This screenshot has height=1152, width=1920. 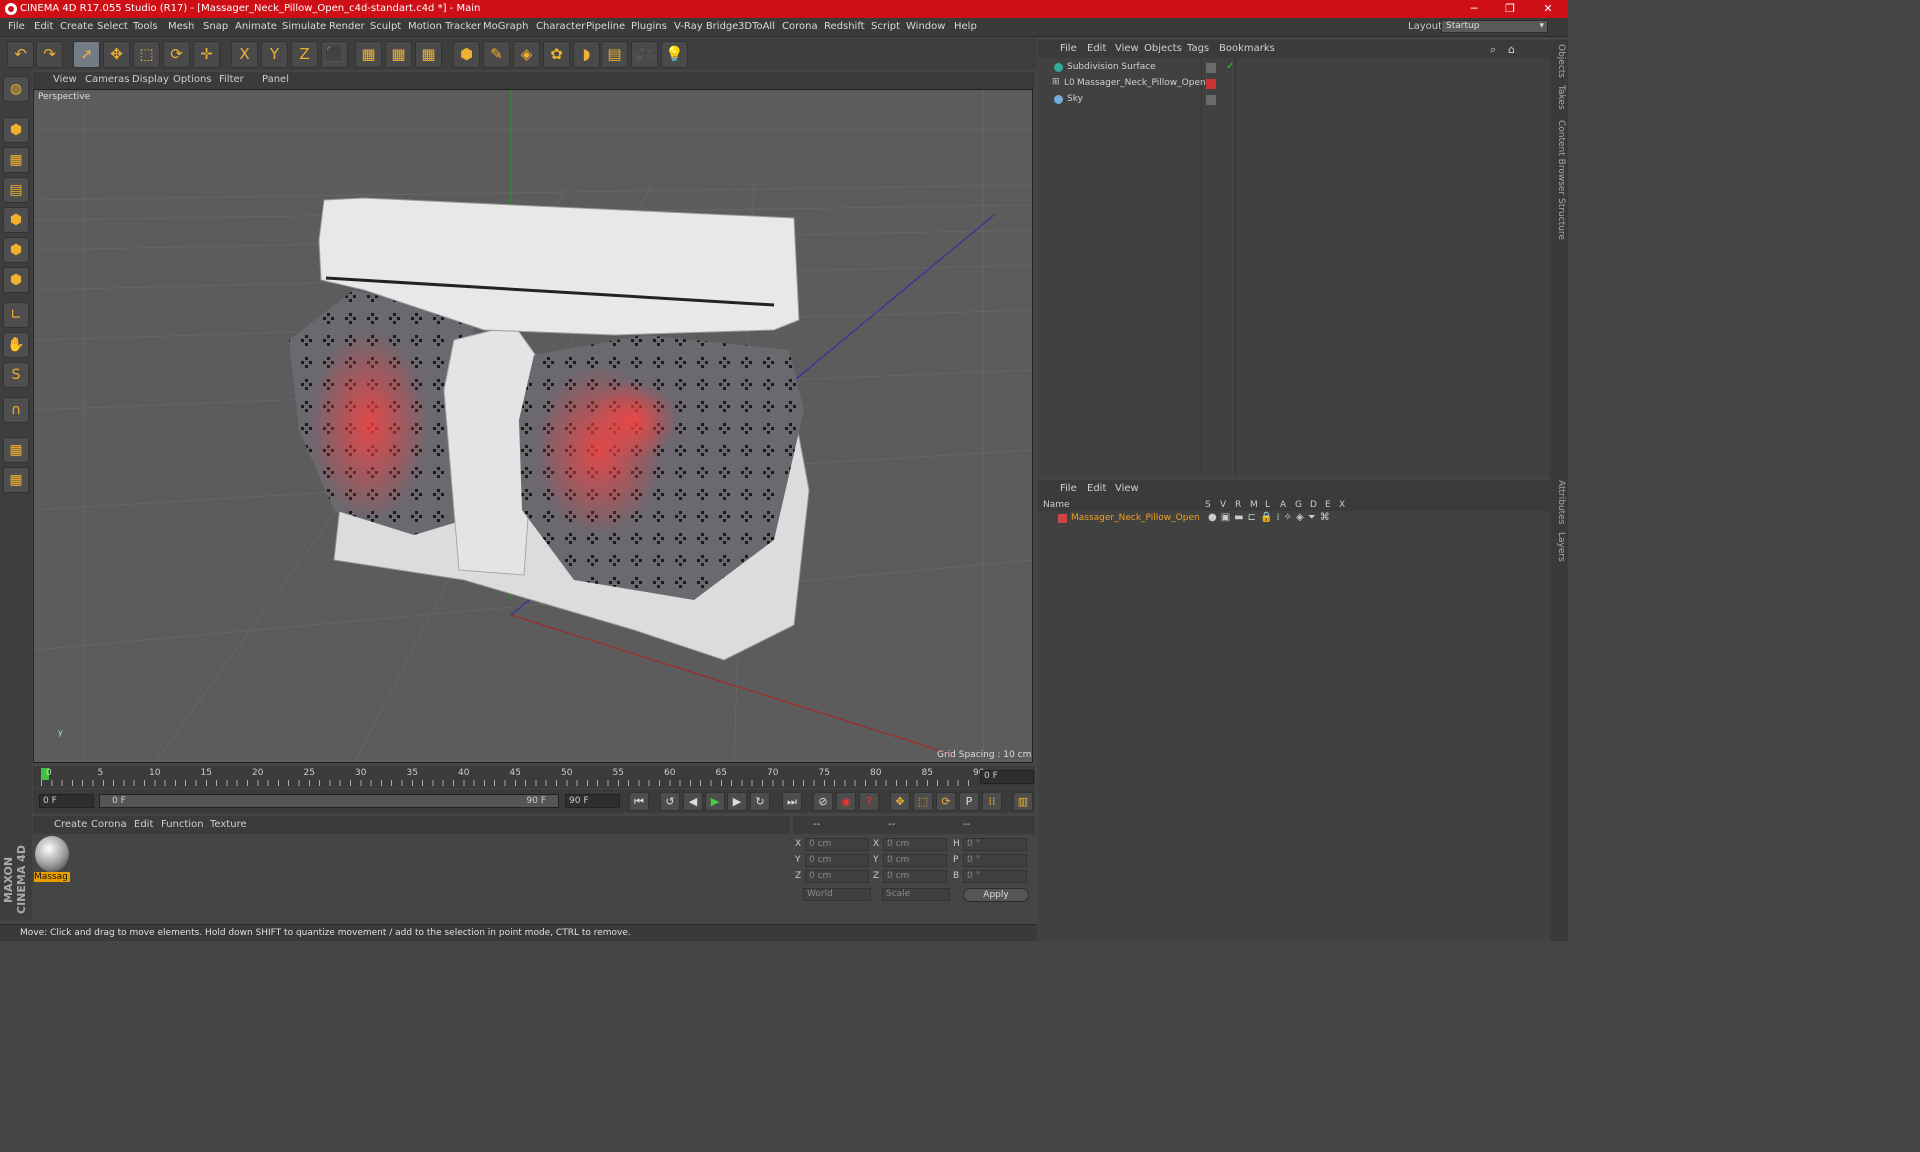 I want to click on menu-v-ray-bridge: V-Ray Bridge, so click(x=706, y=26).